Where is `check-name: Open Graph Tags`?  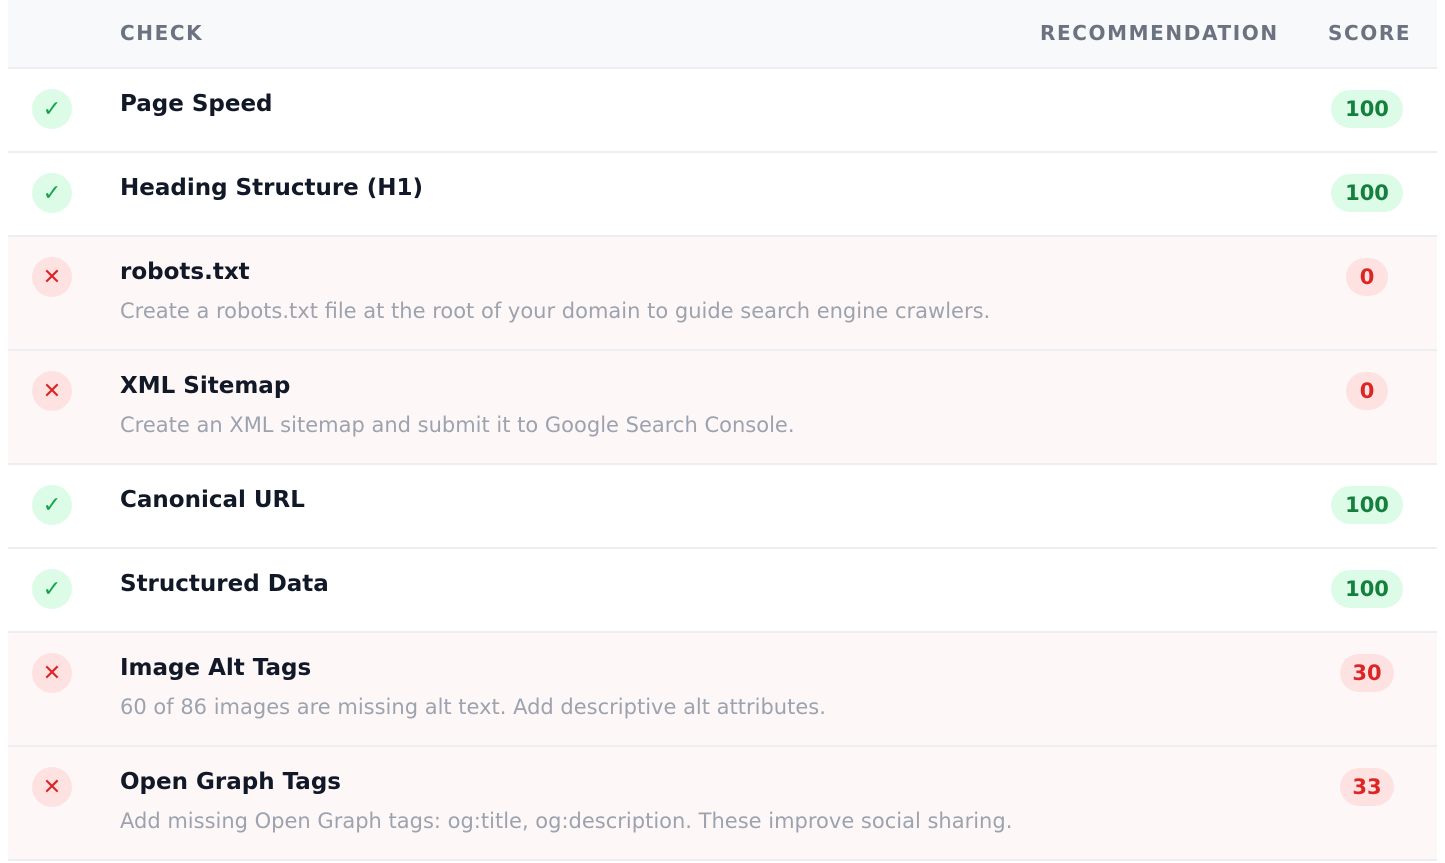
check-name: Open Graph Tags is located at coordinates (230, 782).